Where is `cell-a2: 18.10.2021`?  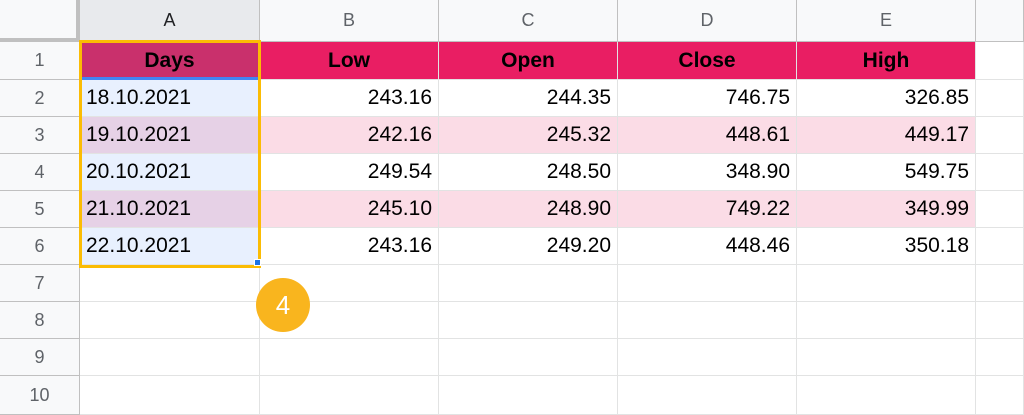
cell-a2: 18.10.2021 is located at coordinates (170, 98).